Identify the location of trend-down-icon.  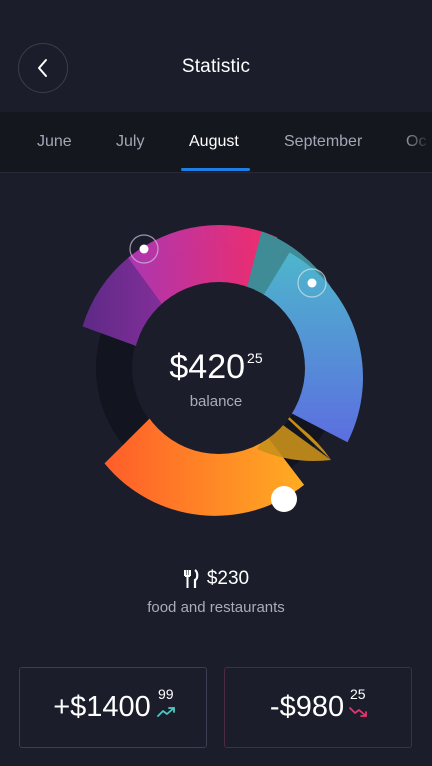
(358, 712).